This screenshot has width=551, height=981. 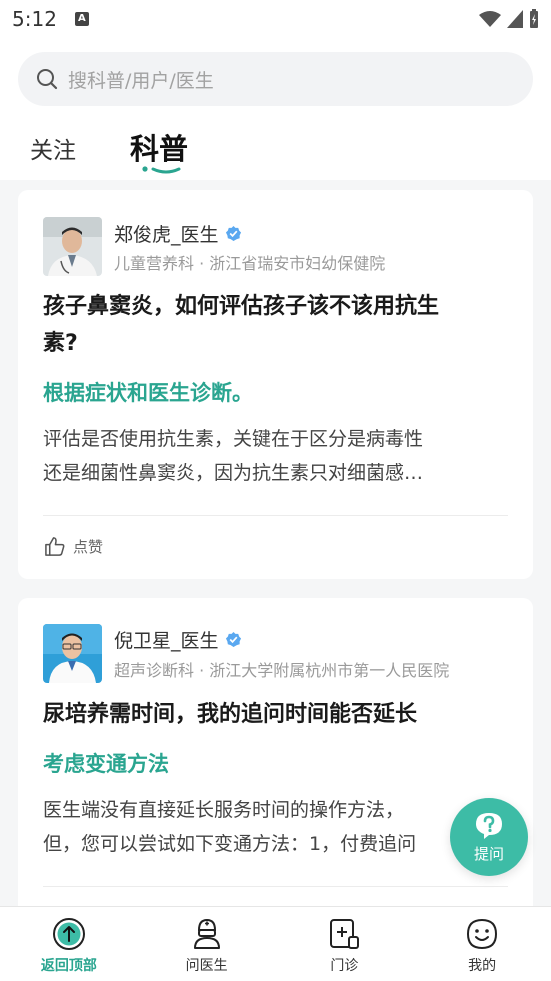 I want to click on status-bar: 5:12 A, so click(x=275, y=19).